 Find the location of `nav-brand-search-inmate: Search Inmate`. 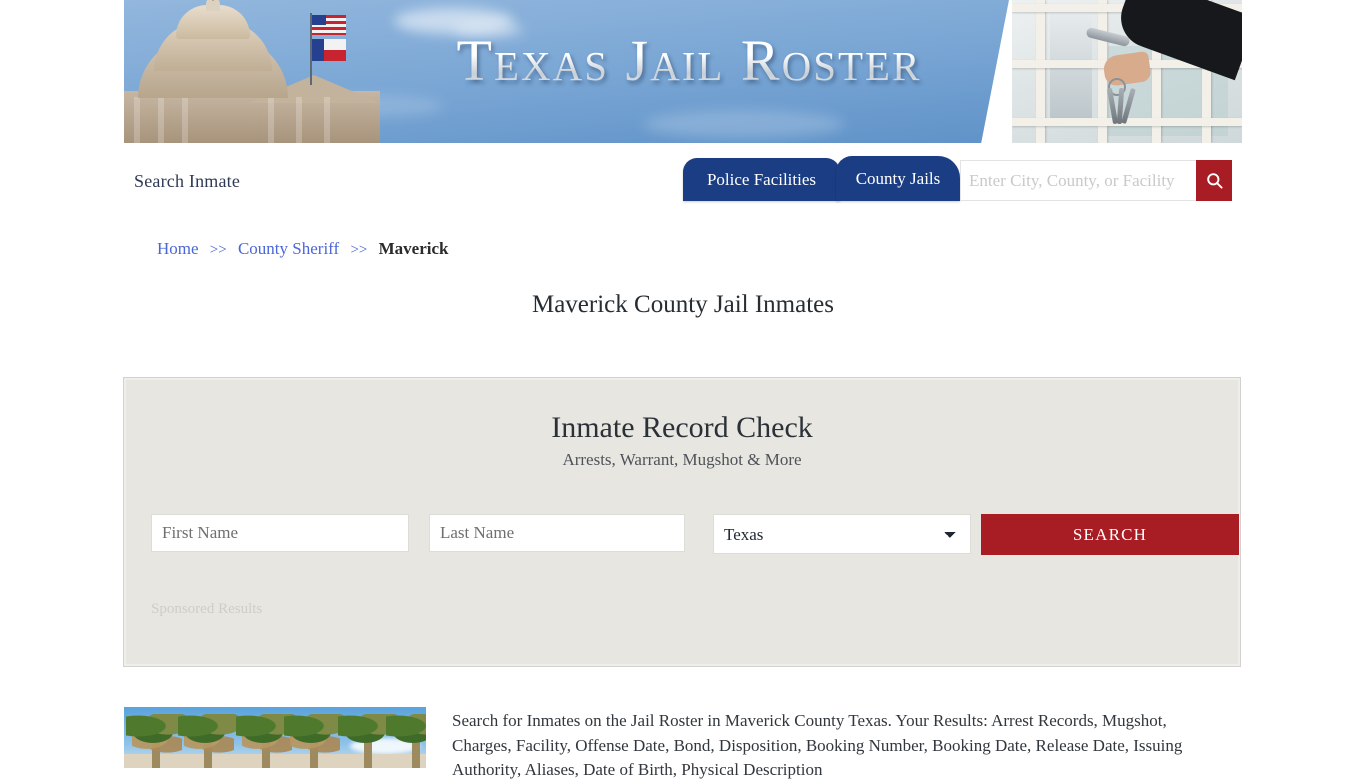

nav-brand-search-inmate: Search Inmate is located at coordinates (187, 181).